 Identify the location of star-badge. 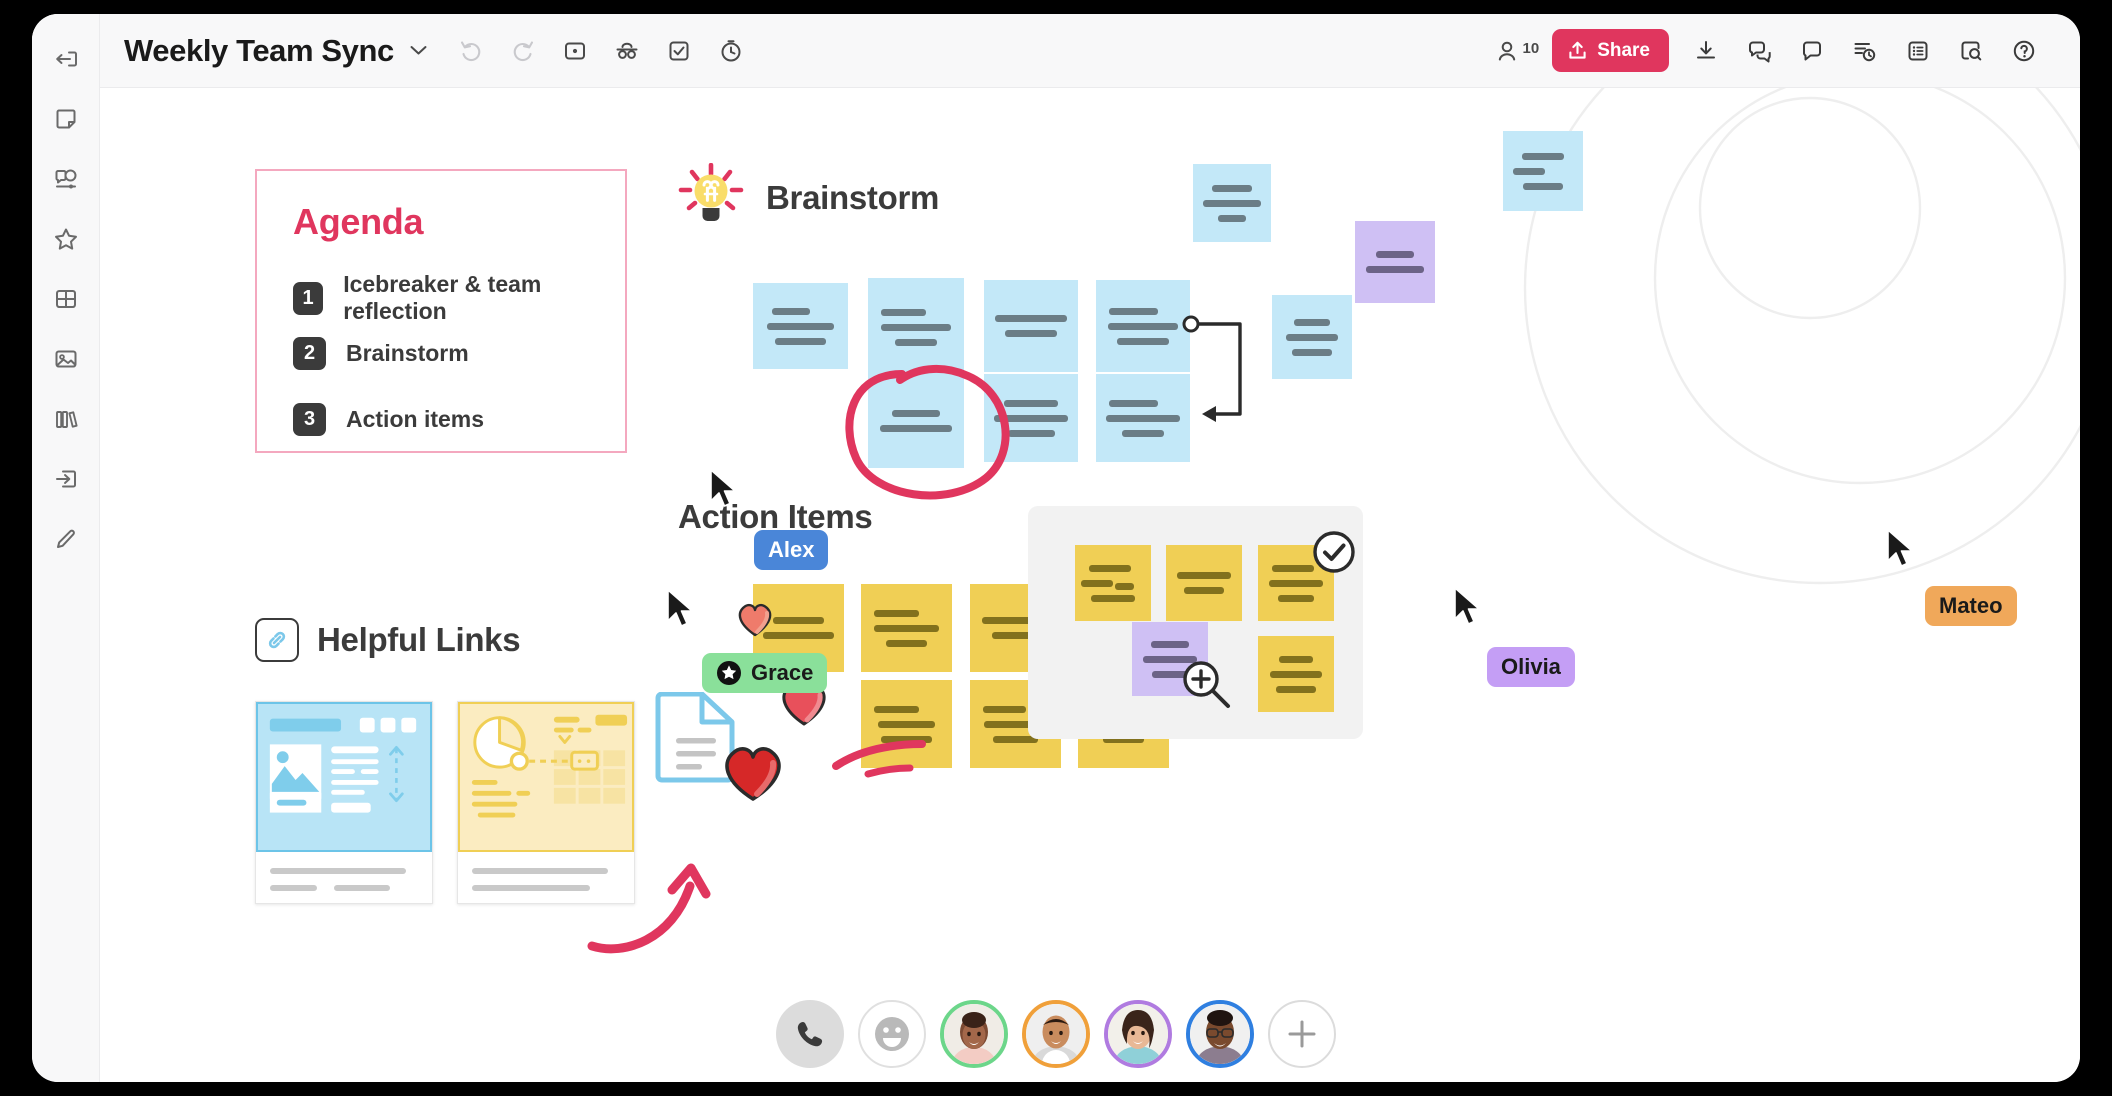
(729, 673).